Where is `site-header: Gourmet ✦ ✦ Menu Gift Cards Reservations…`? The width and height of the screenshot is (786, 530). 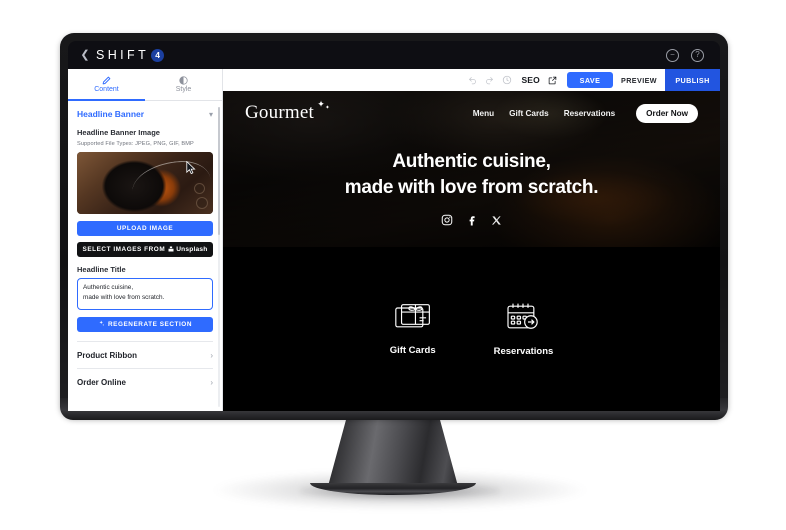 site-header: Gourmet ✦ ✦ Menu Gift Cards Reservations… is located at coordinates (471, 113).